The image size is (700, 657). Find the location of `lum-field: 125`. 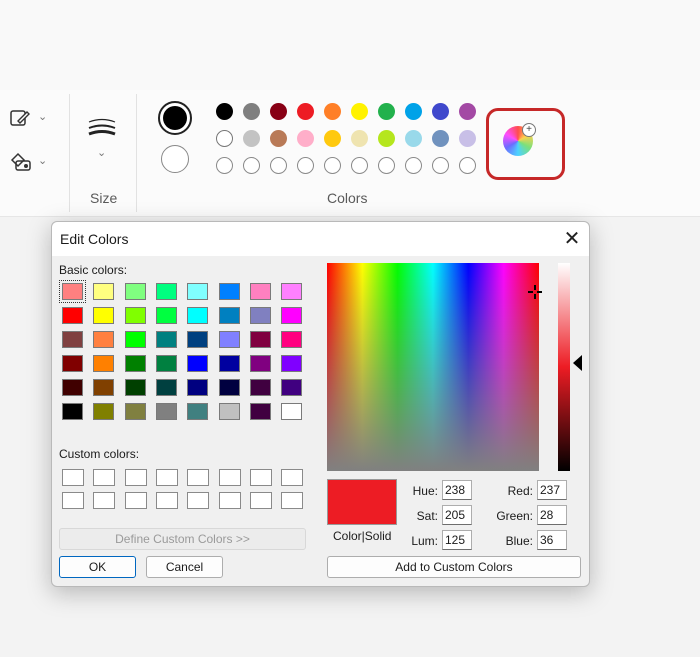

lum-field: 125 is located at coordinates (457, 540).